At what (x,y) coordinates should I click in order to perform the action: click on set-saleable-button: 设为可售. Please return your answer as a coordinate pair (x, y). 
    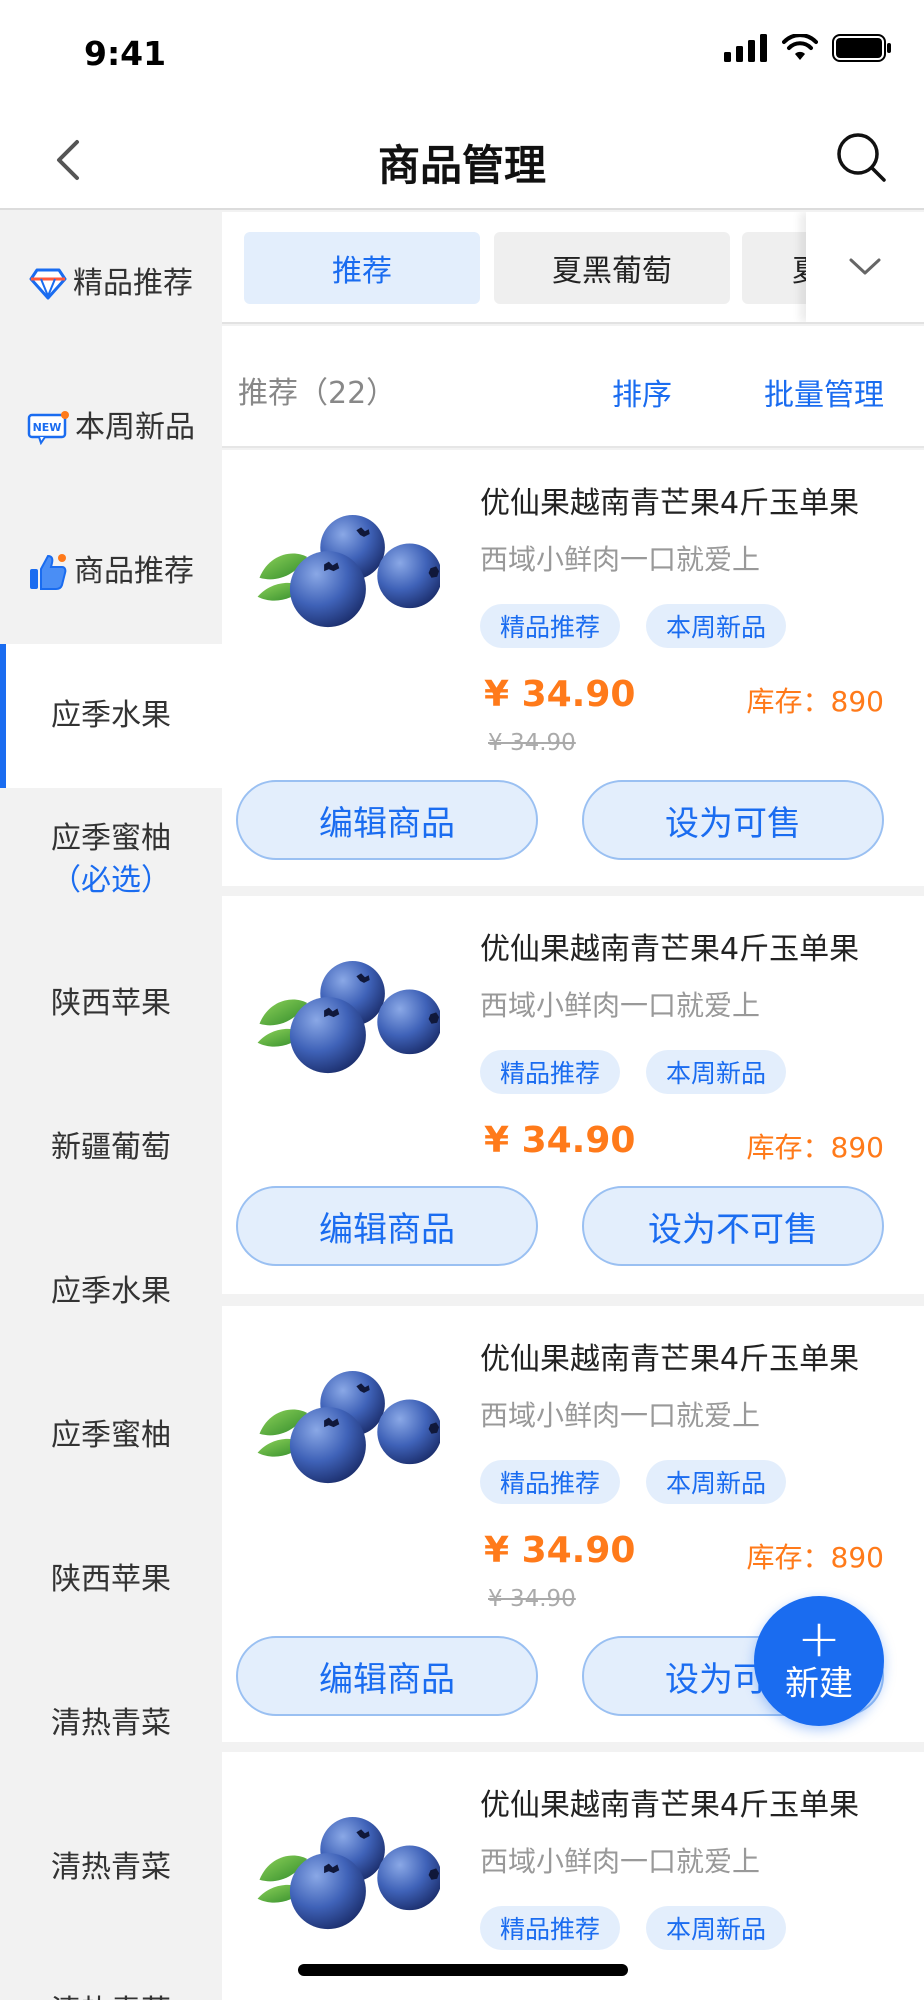
    Looking at the image, I should click on (733, 820).